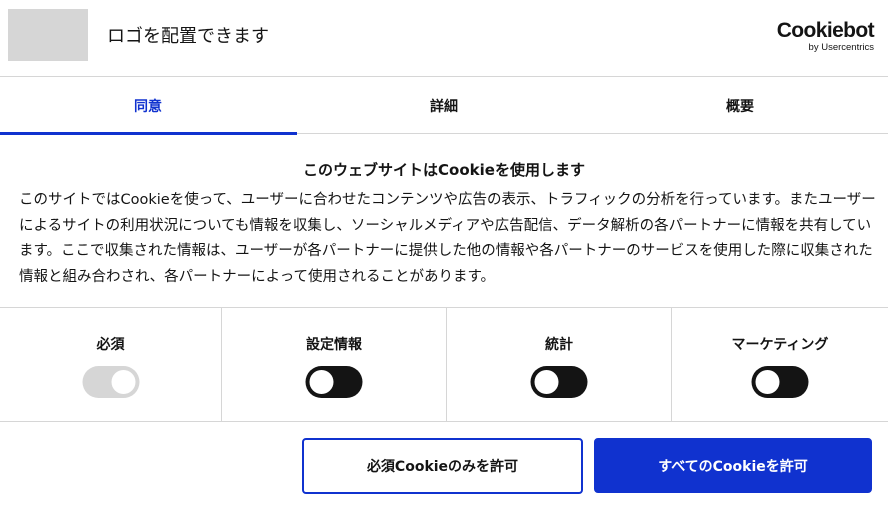  I want to click on marketing-toggle, so click(780, 382).